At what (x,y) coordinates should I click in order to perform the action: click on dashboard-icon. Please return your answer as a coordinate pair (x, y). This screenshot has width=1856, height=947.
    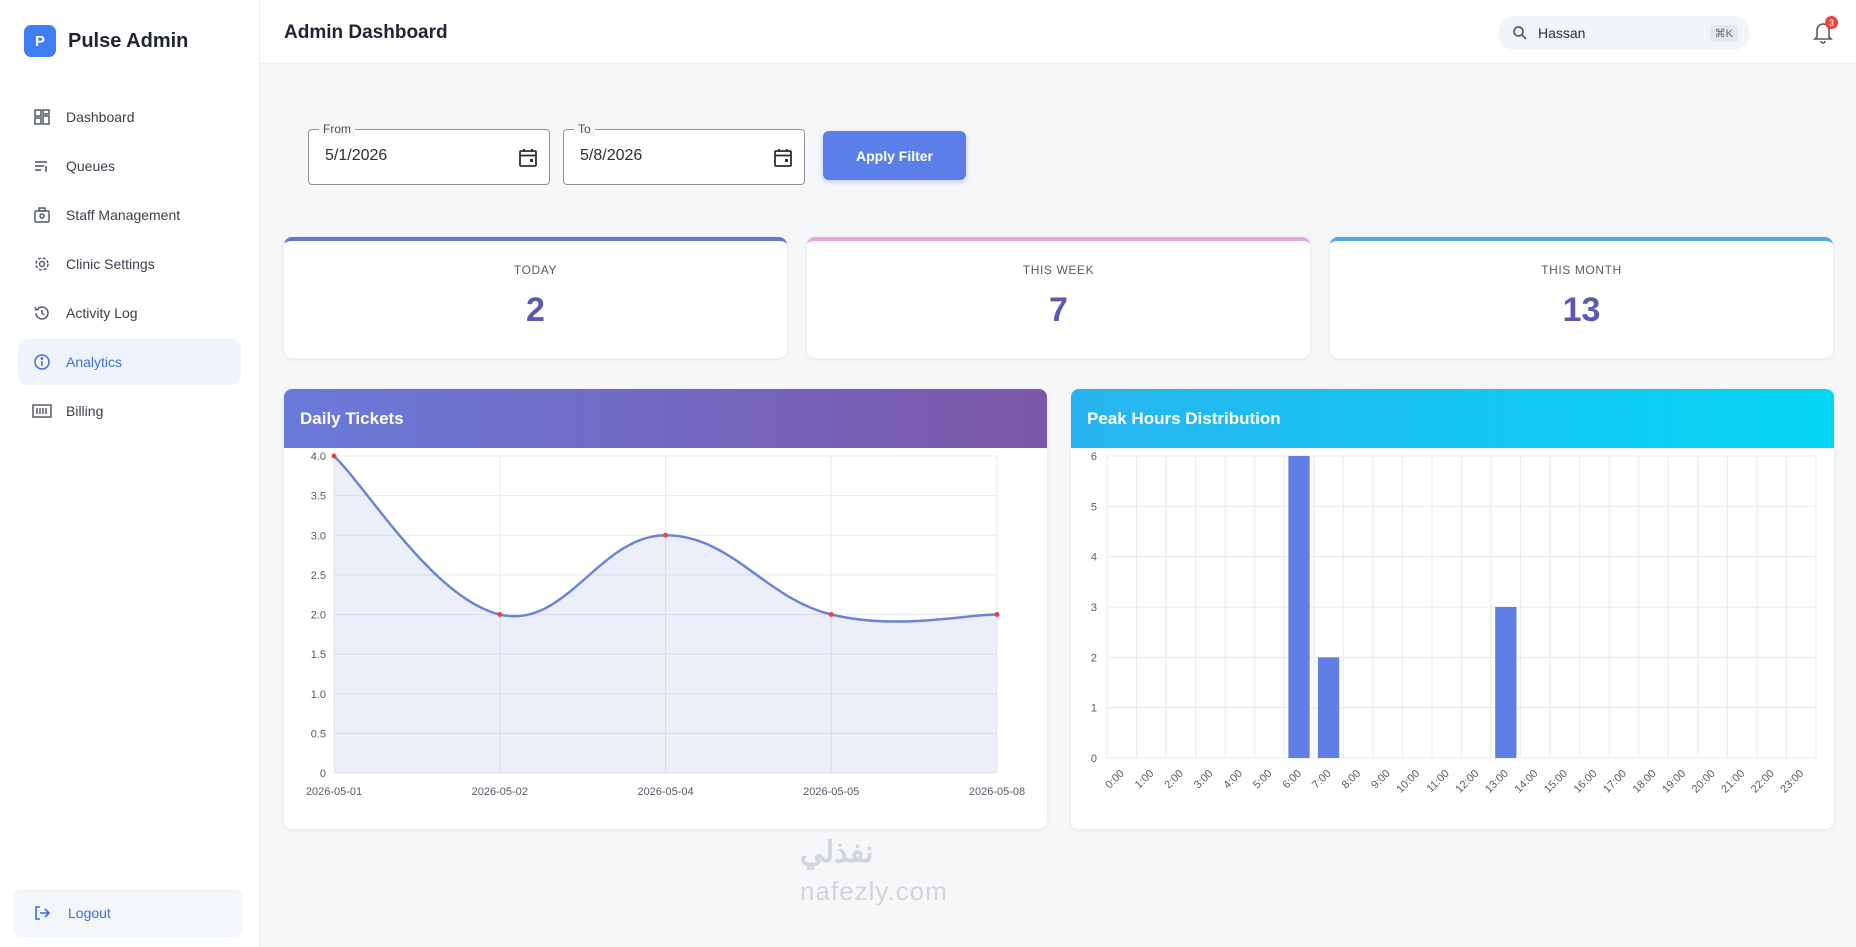
    Looking at the image, I should click on (42, 117).